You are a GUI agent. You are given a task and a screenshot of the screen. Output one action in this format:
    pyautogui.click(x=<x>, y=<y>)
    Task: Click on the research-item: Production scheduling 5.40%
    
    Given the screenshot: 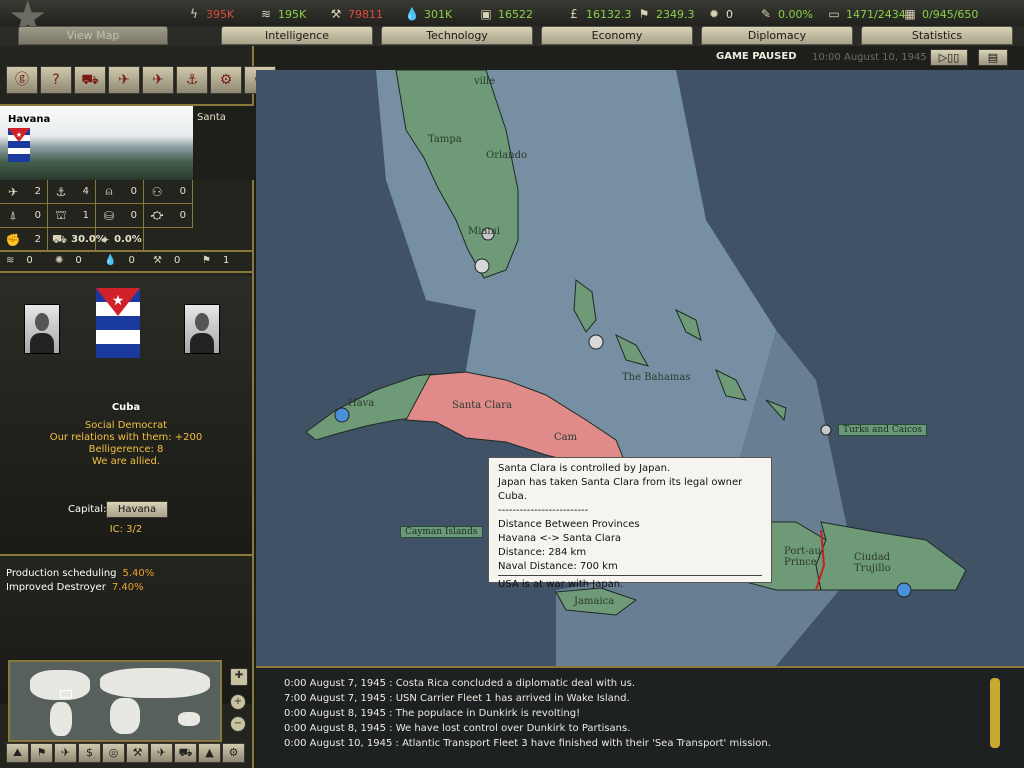 What is the action you would take?
    pyautogui.click(x=80, y=573)
    